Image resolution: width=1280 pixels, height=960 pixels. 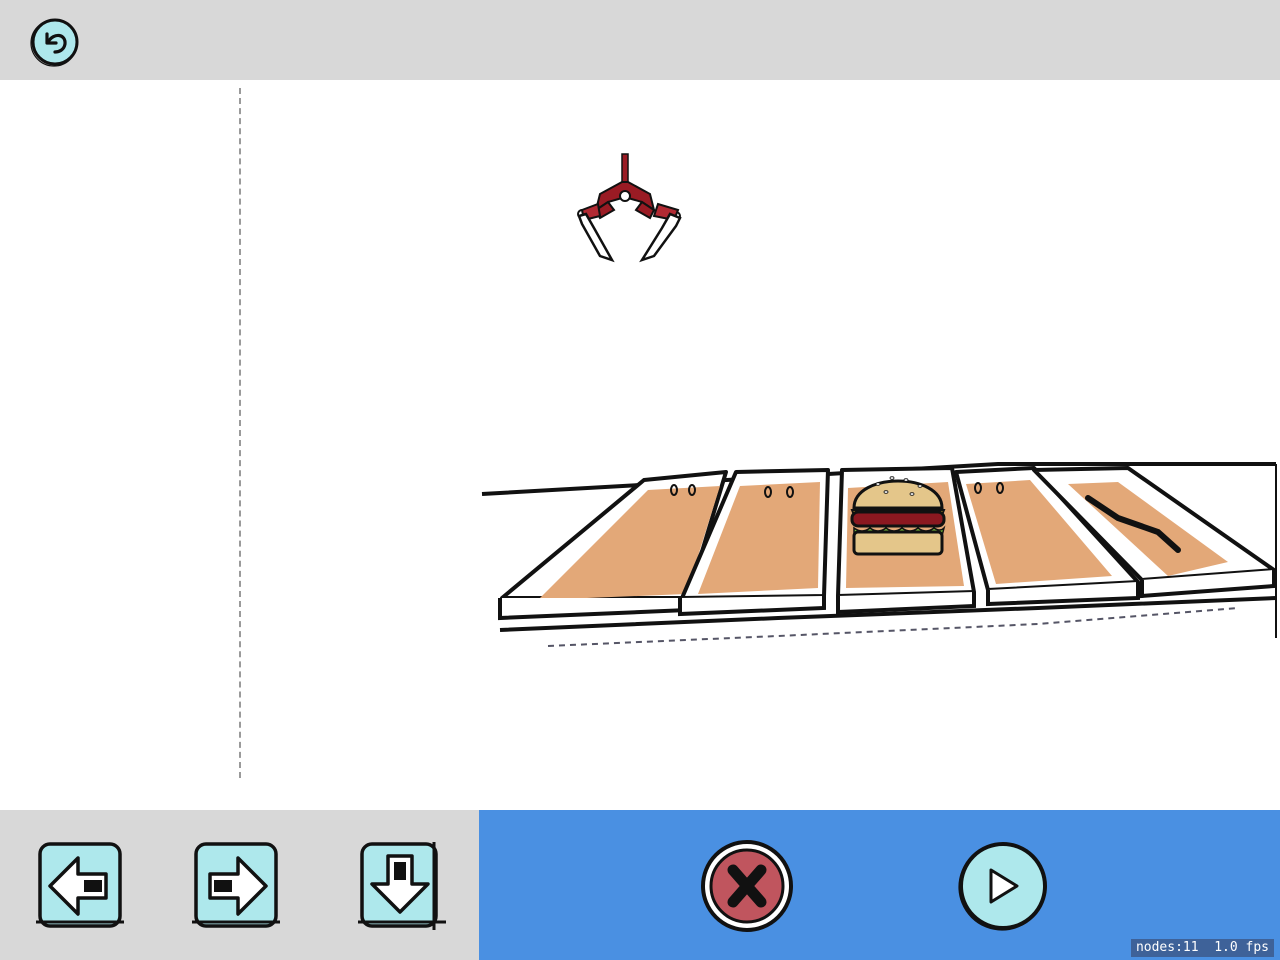 I want to click on boundary-divider, so click(x=240, y=433).